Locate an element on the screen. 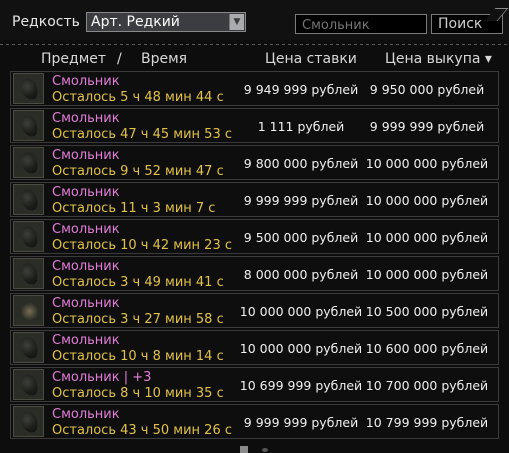 Image resolution: width=509 pixels, height=453 pixels. resin-artifact-alt-icon is located at coordinates (28, 310).